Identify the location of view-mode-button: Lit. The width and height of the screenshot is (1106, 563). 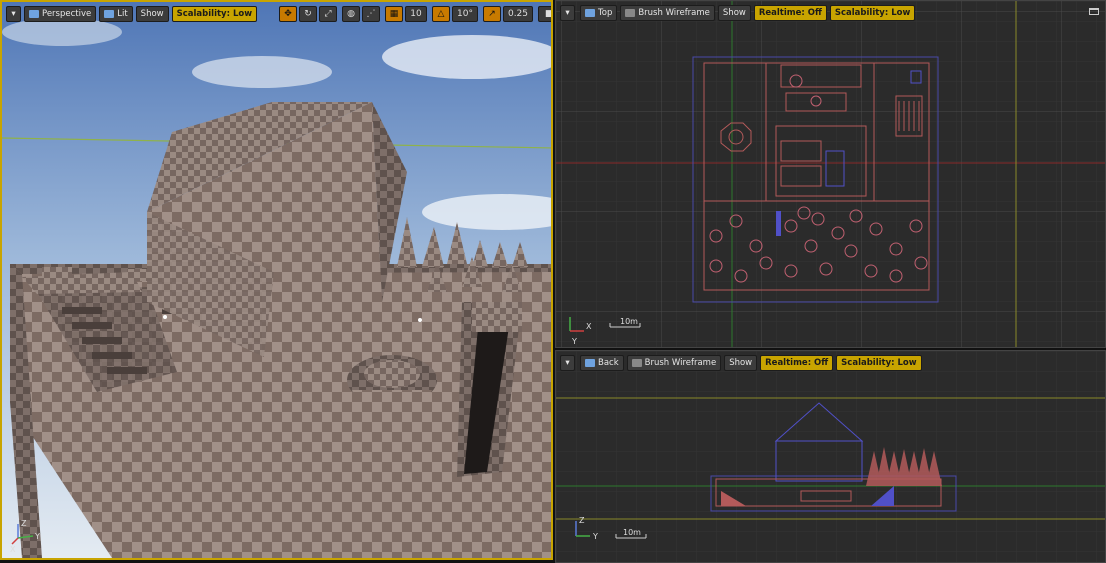
(116, 14).